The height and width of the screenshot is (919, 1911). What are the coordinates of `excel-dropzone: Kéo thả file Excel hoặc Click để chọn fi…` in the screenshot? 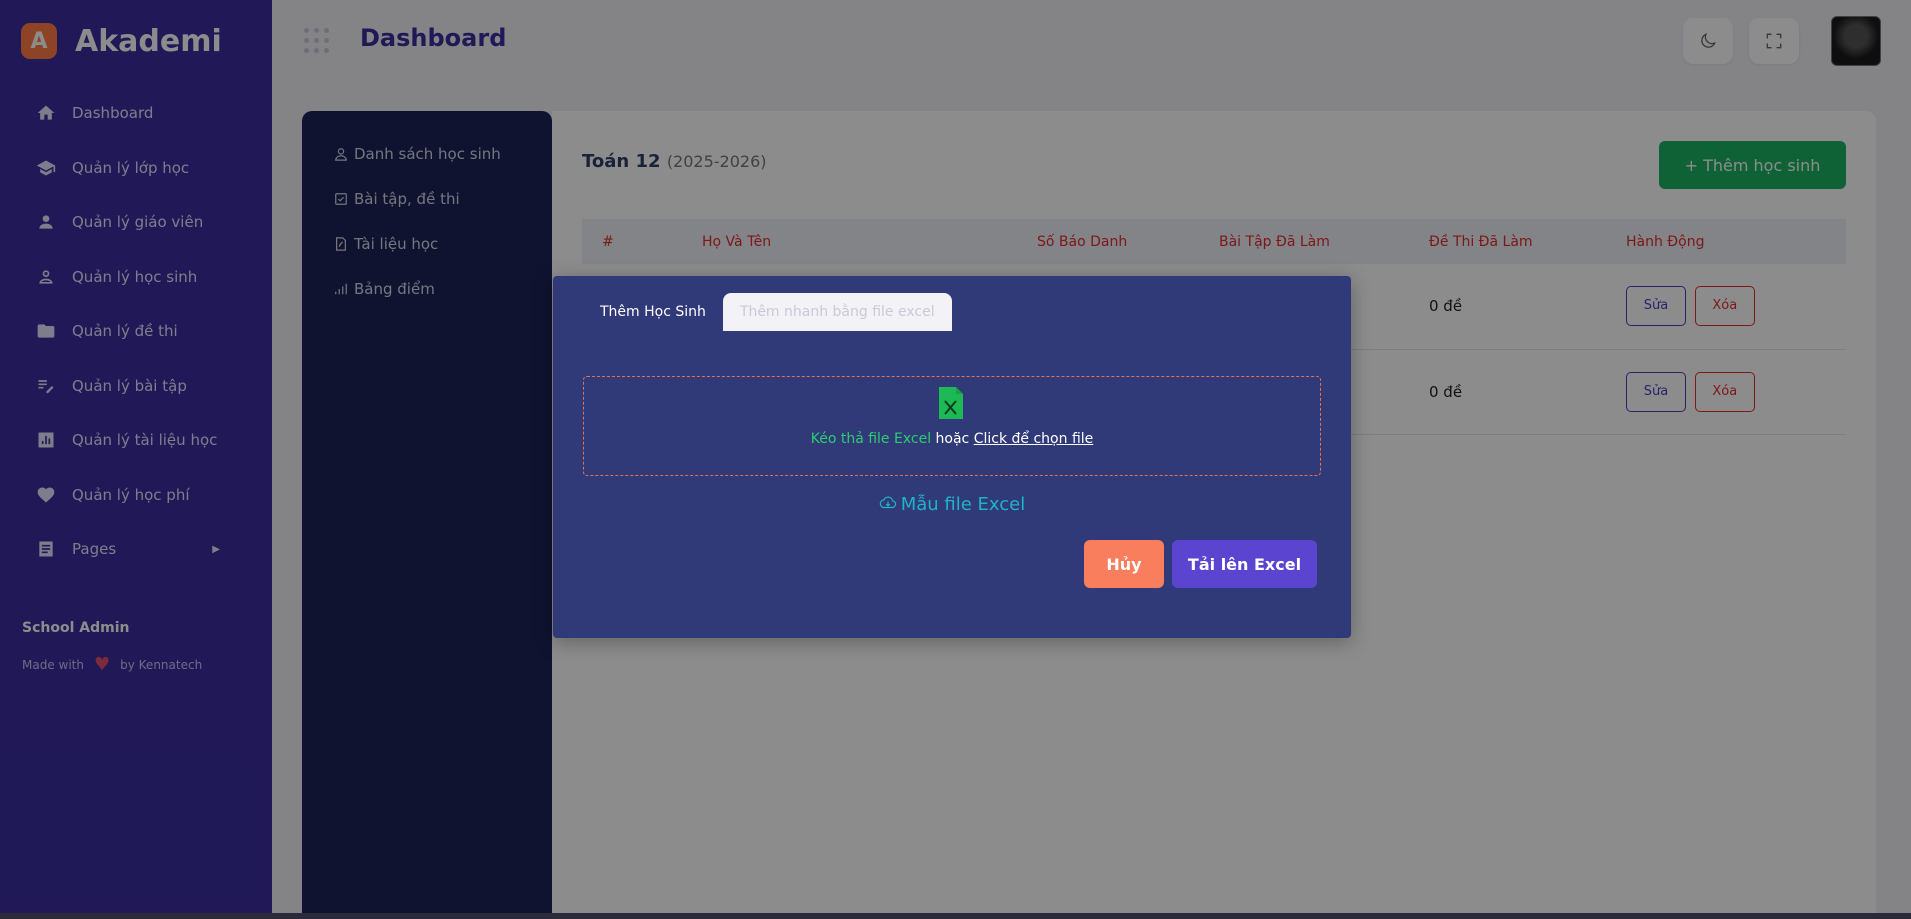 It's located at (952, 426).